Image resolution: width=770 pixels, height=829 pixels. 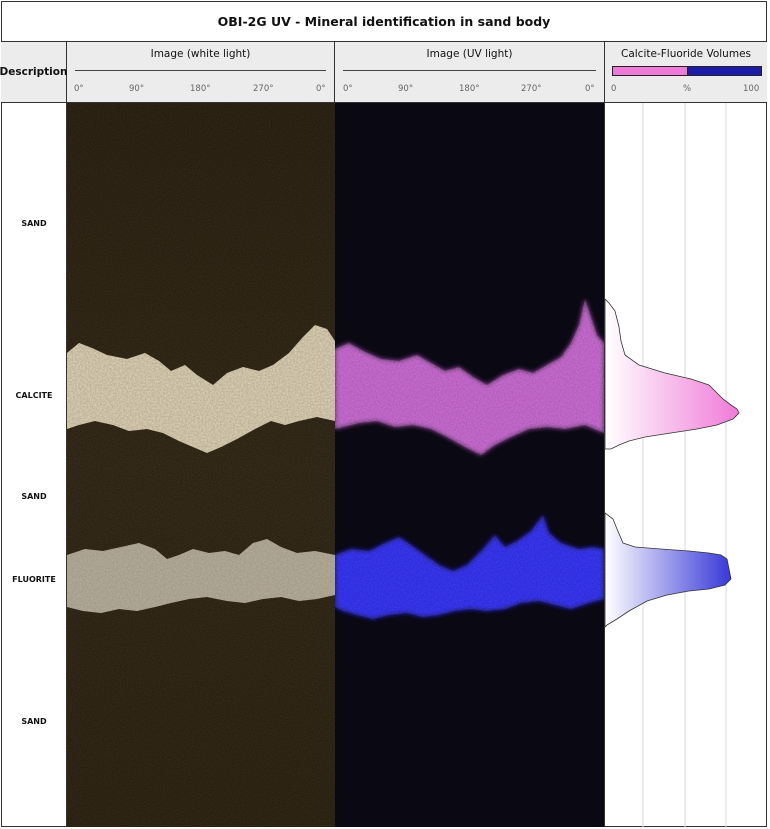 What do you see at coordinates (751, 89) in the screenshot?
I see `volume-scale-max: 100` at bounding box center [751, 89].